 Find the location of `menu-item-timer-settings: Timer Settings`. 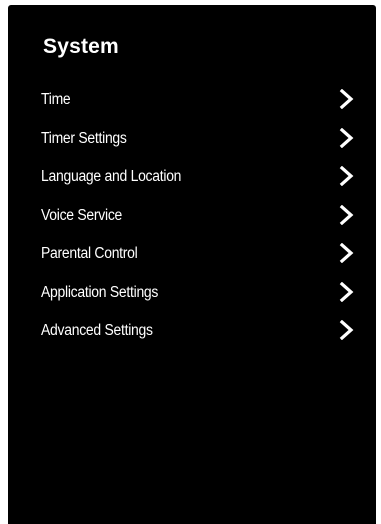

menu-item-timer-settings: Timer Settings is located at coordinates (192, 146).